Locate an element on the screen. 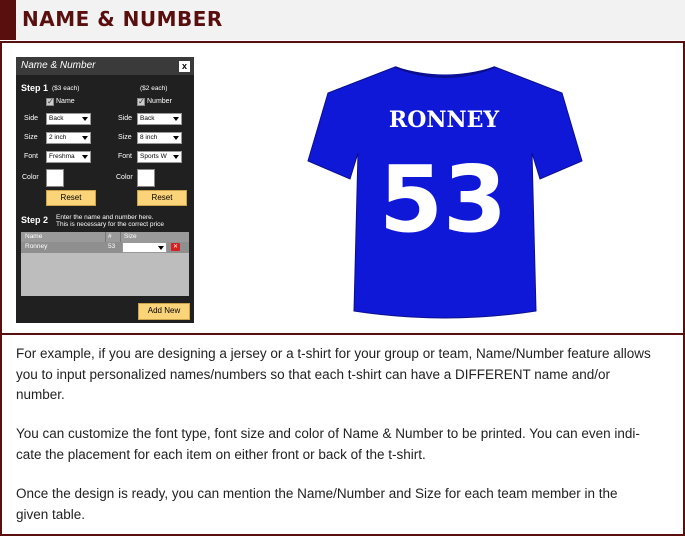  number-font-value: Sports W is located at coordinates (153, 156).